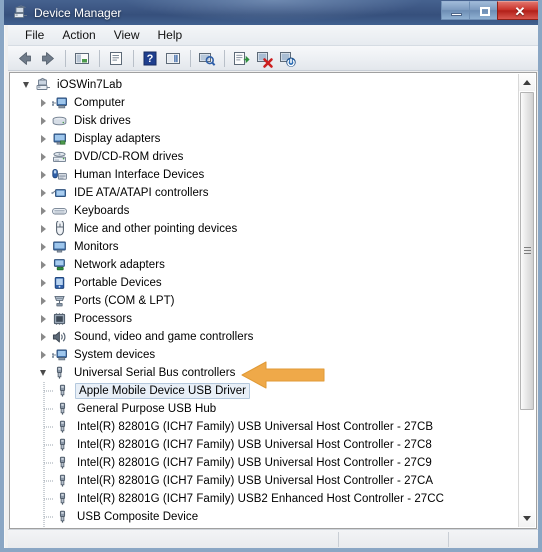  Describe the element at coordinates (116, 58) in the screenshot. I see `properties-button` at that location.